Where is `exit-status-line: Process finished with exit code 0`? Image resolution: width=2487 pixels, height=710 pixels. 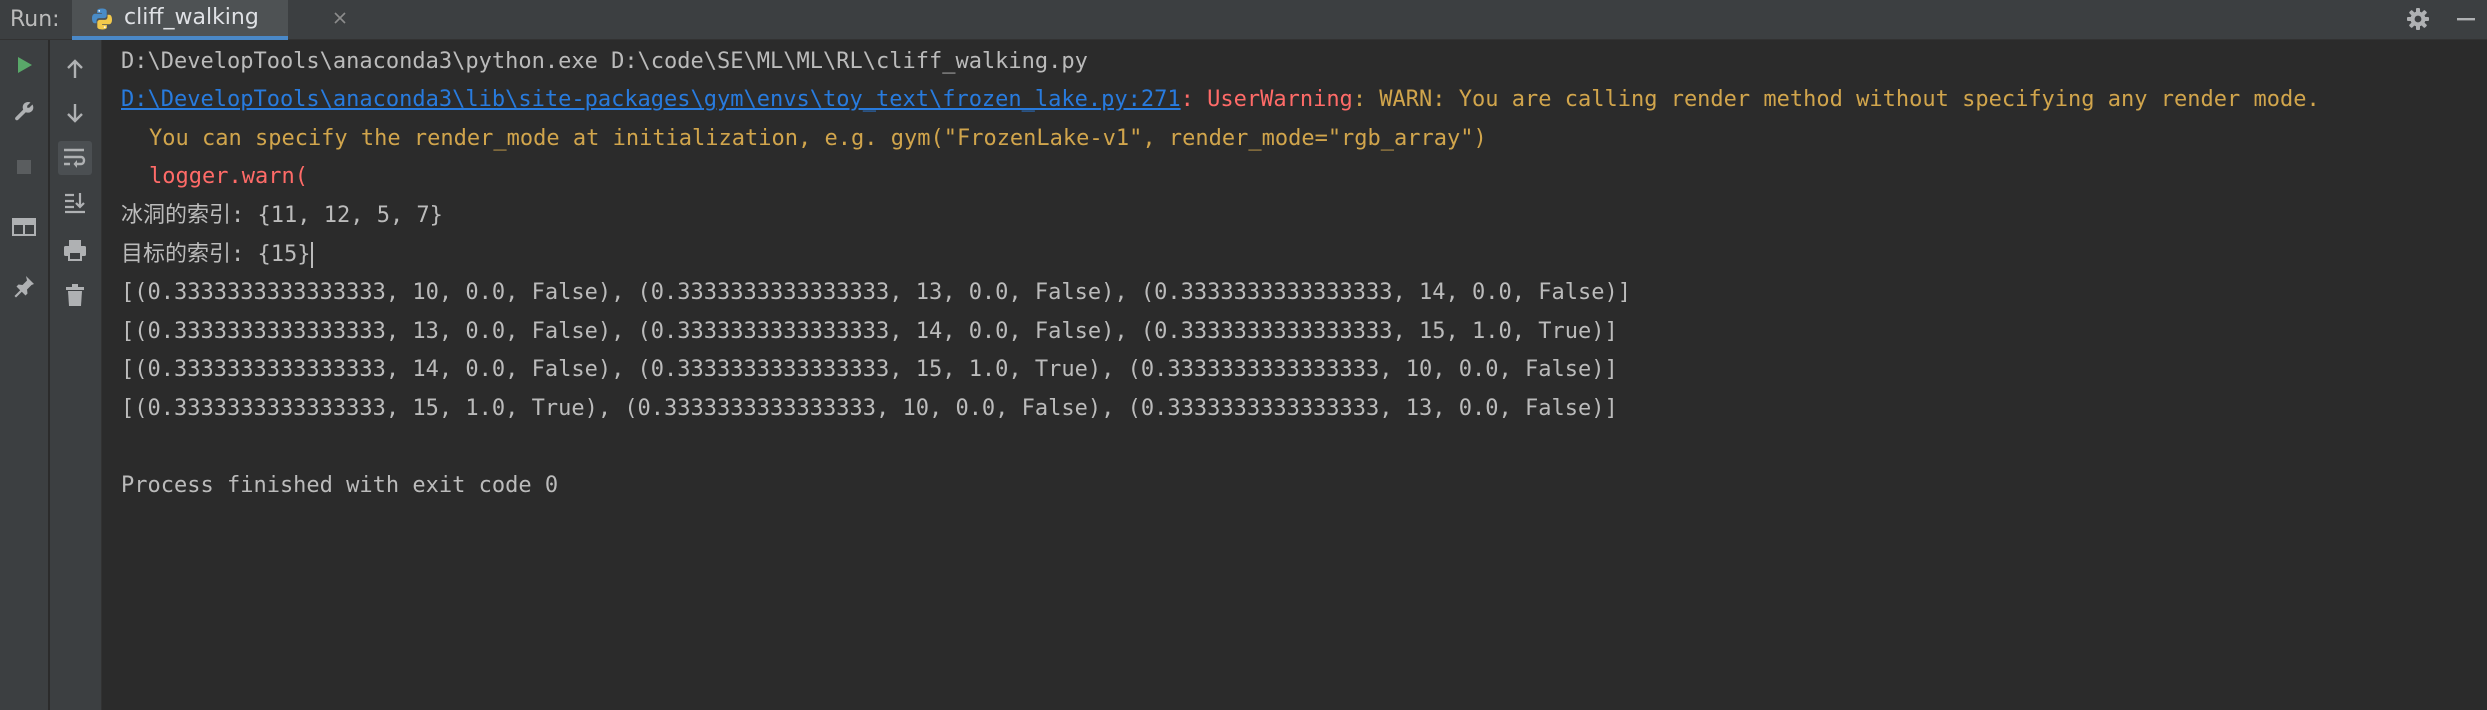 exit-status-line: Process finished with exit code 0 is located at coordinates (340, 485).